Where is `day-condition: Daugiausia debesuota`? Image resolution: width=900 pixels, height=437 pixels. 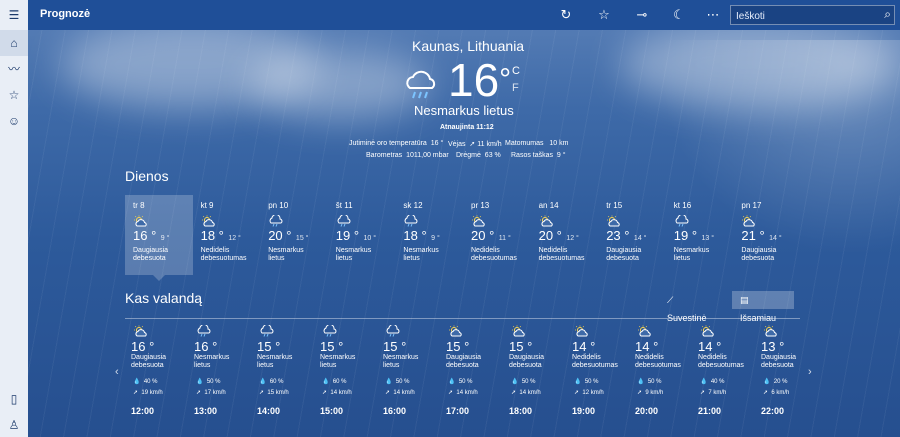
day-condition: Daugiausia debesuota is located at coordinates (151, 254).